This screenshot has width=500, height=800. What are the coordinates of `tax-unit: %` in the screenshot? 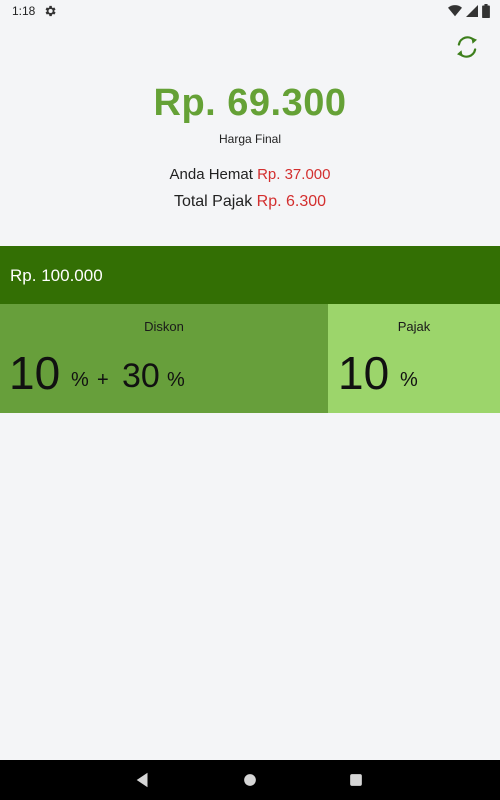 It's located at (409, 380).